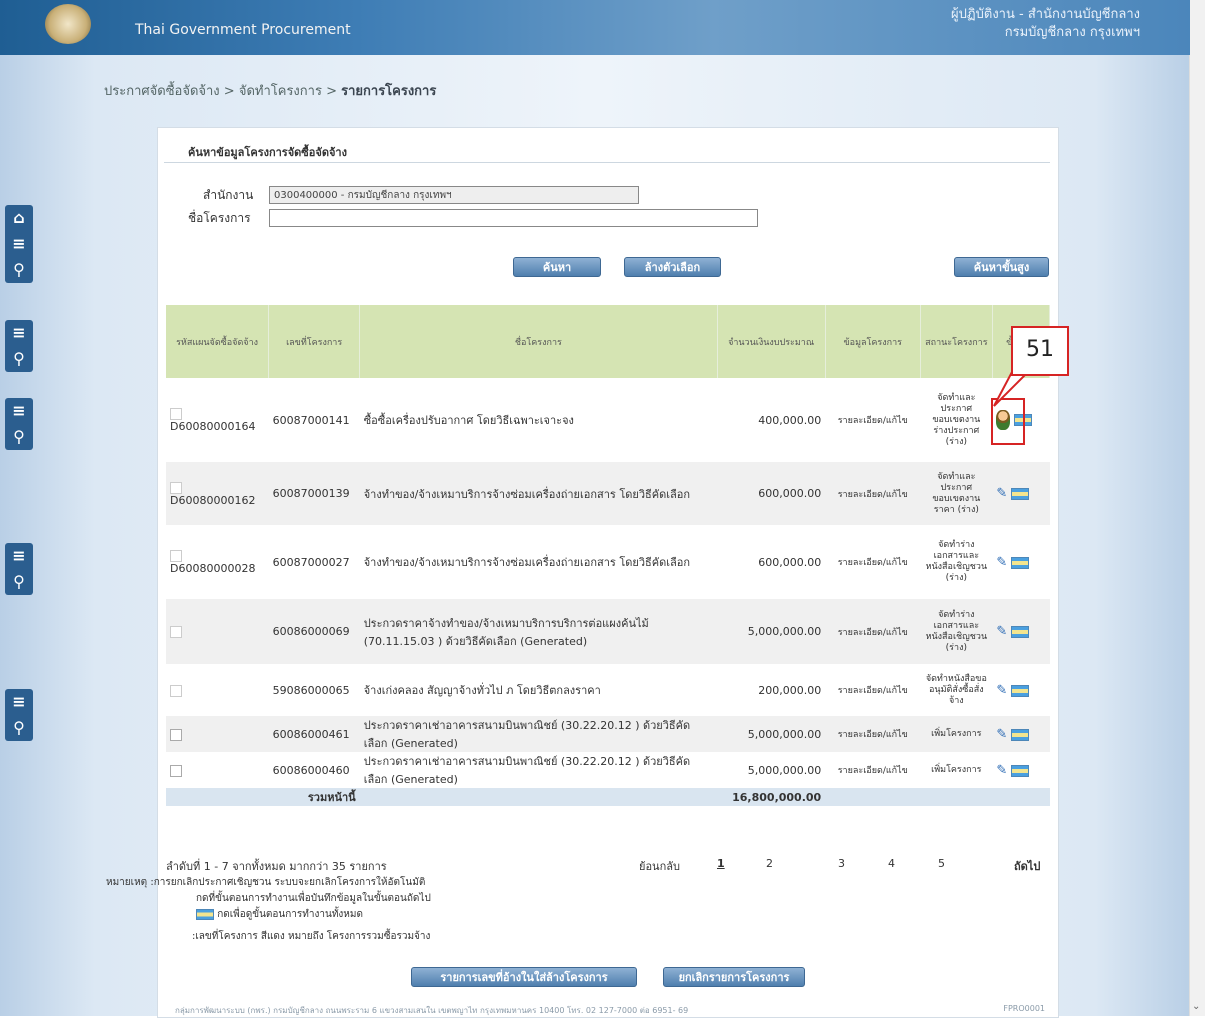  I want to click on project-name-input, so click(513, 218).